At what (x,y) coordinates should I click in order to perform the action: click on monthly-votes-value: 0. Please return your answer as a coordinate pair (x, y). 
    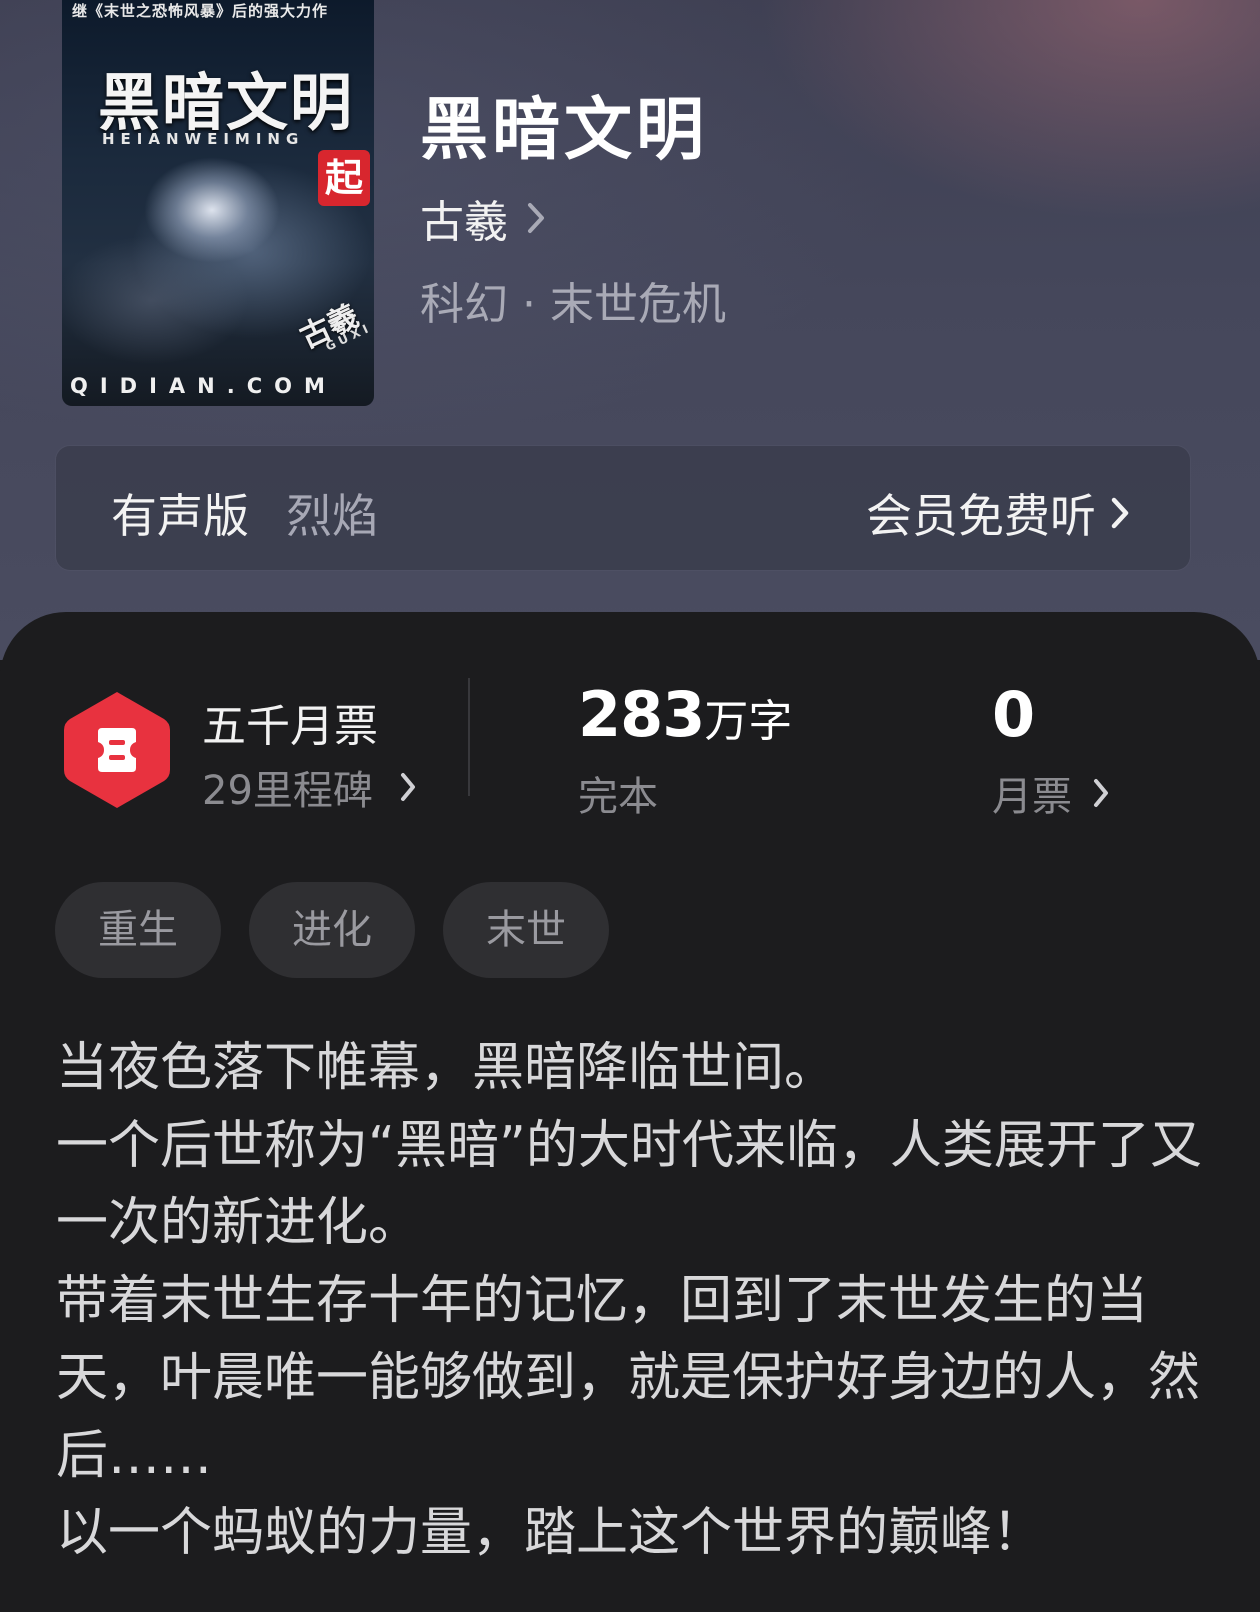
    Looking at the image, I should click on (1014, 714).